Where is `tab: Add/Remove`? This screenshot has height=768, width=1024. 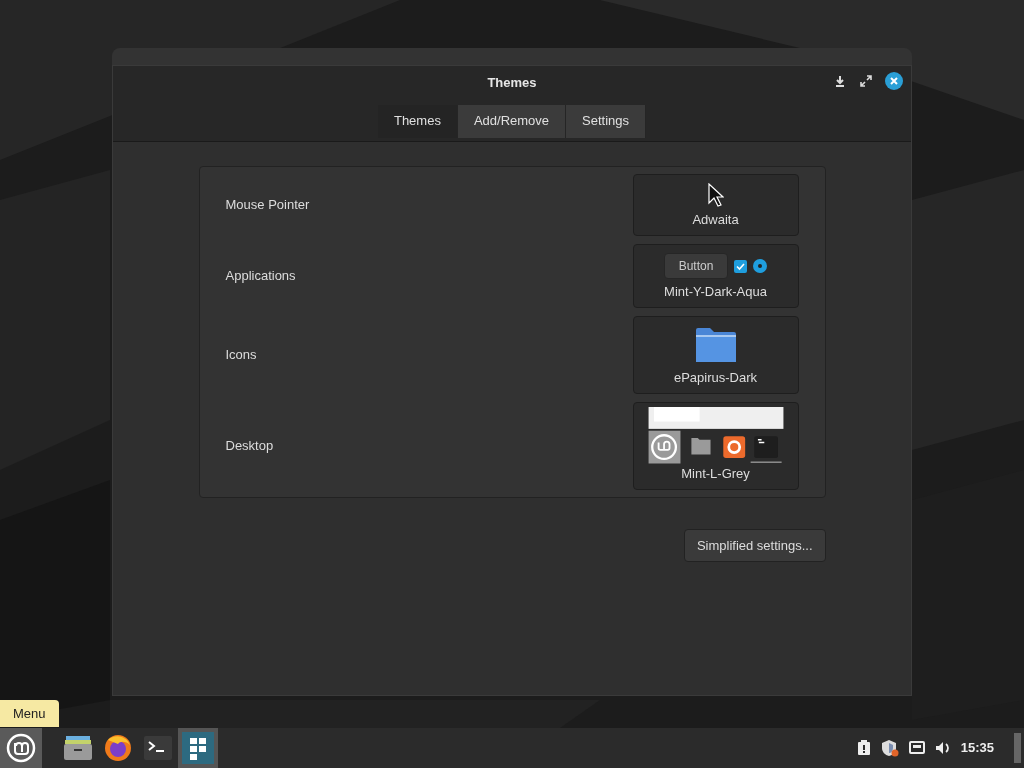 tab: Add/Remove is located at coordinates (512, 121).